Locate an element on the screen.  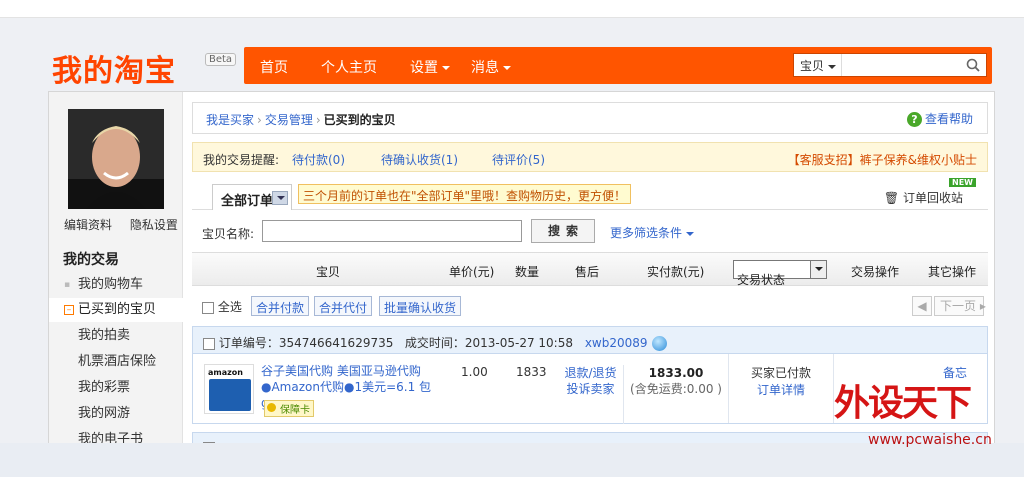
product-thumbnail: amazon is located at coordinates (229, 389).